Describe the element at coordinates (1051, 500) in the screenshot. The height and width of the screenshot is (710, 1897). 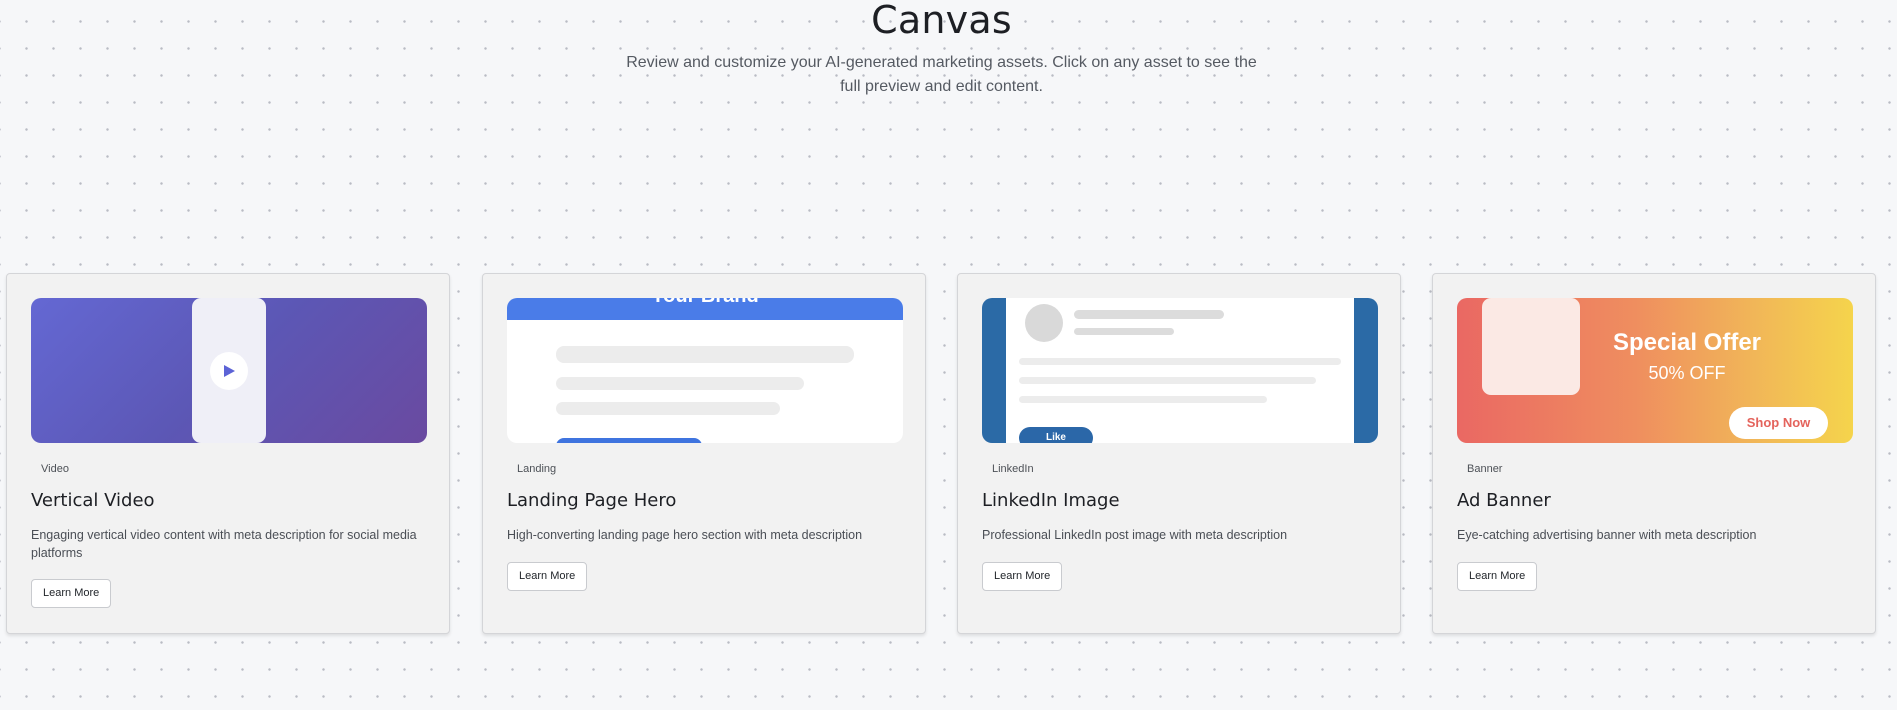
I see `card-title: LinkedIn Image` at that location.